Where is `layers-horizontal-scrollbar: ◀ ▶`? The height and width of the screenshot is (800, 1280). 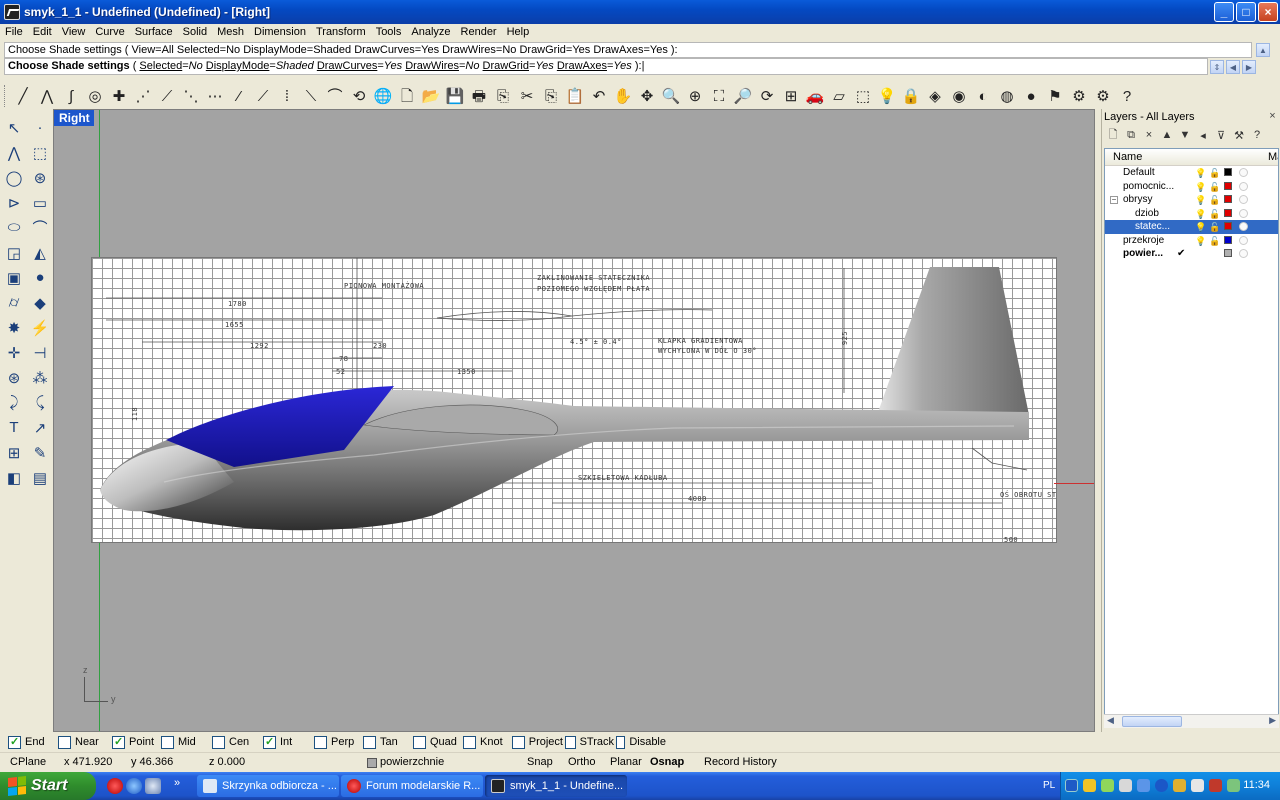 layers-horizontal-scrollbar: ◀ ▶ is located at coordinates (1191, 721).